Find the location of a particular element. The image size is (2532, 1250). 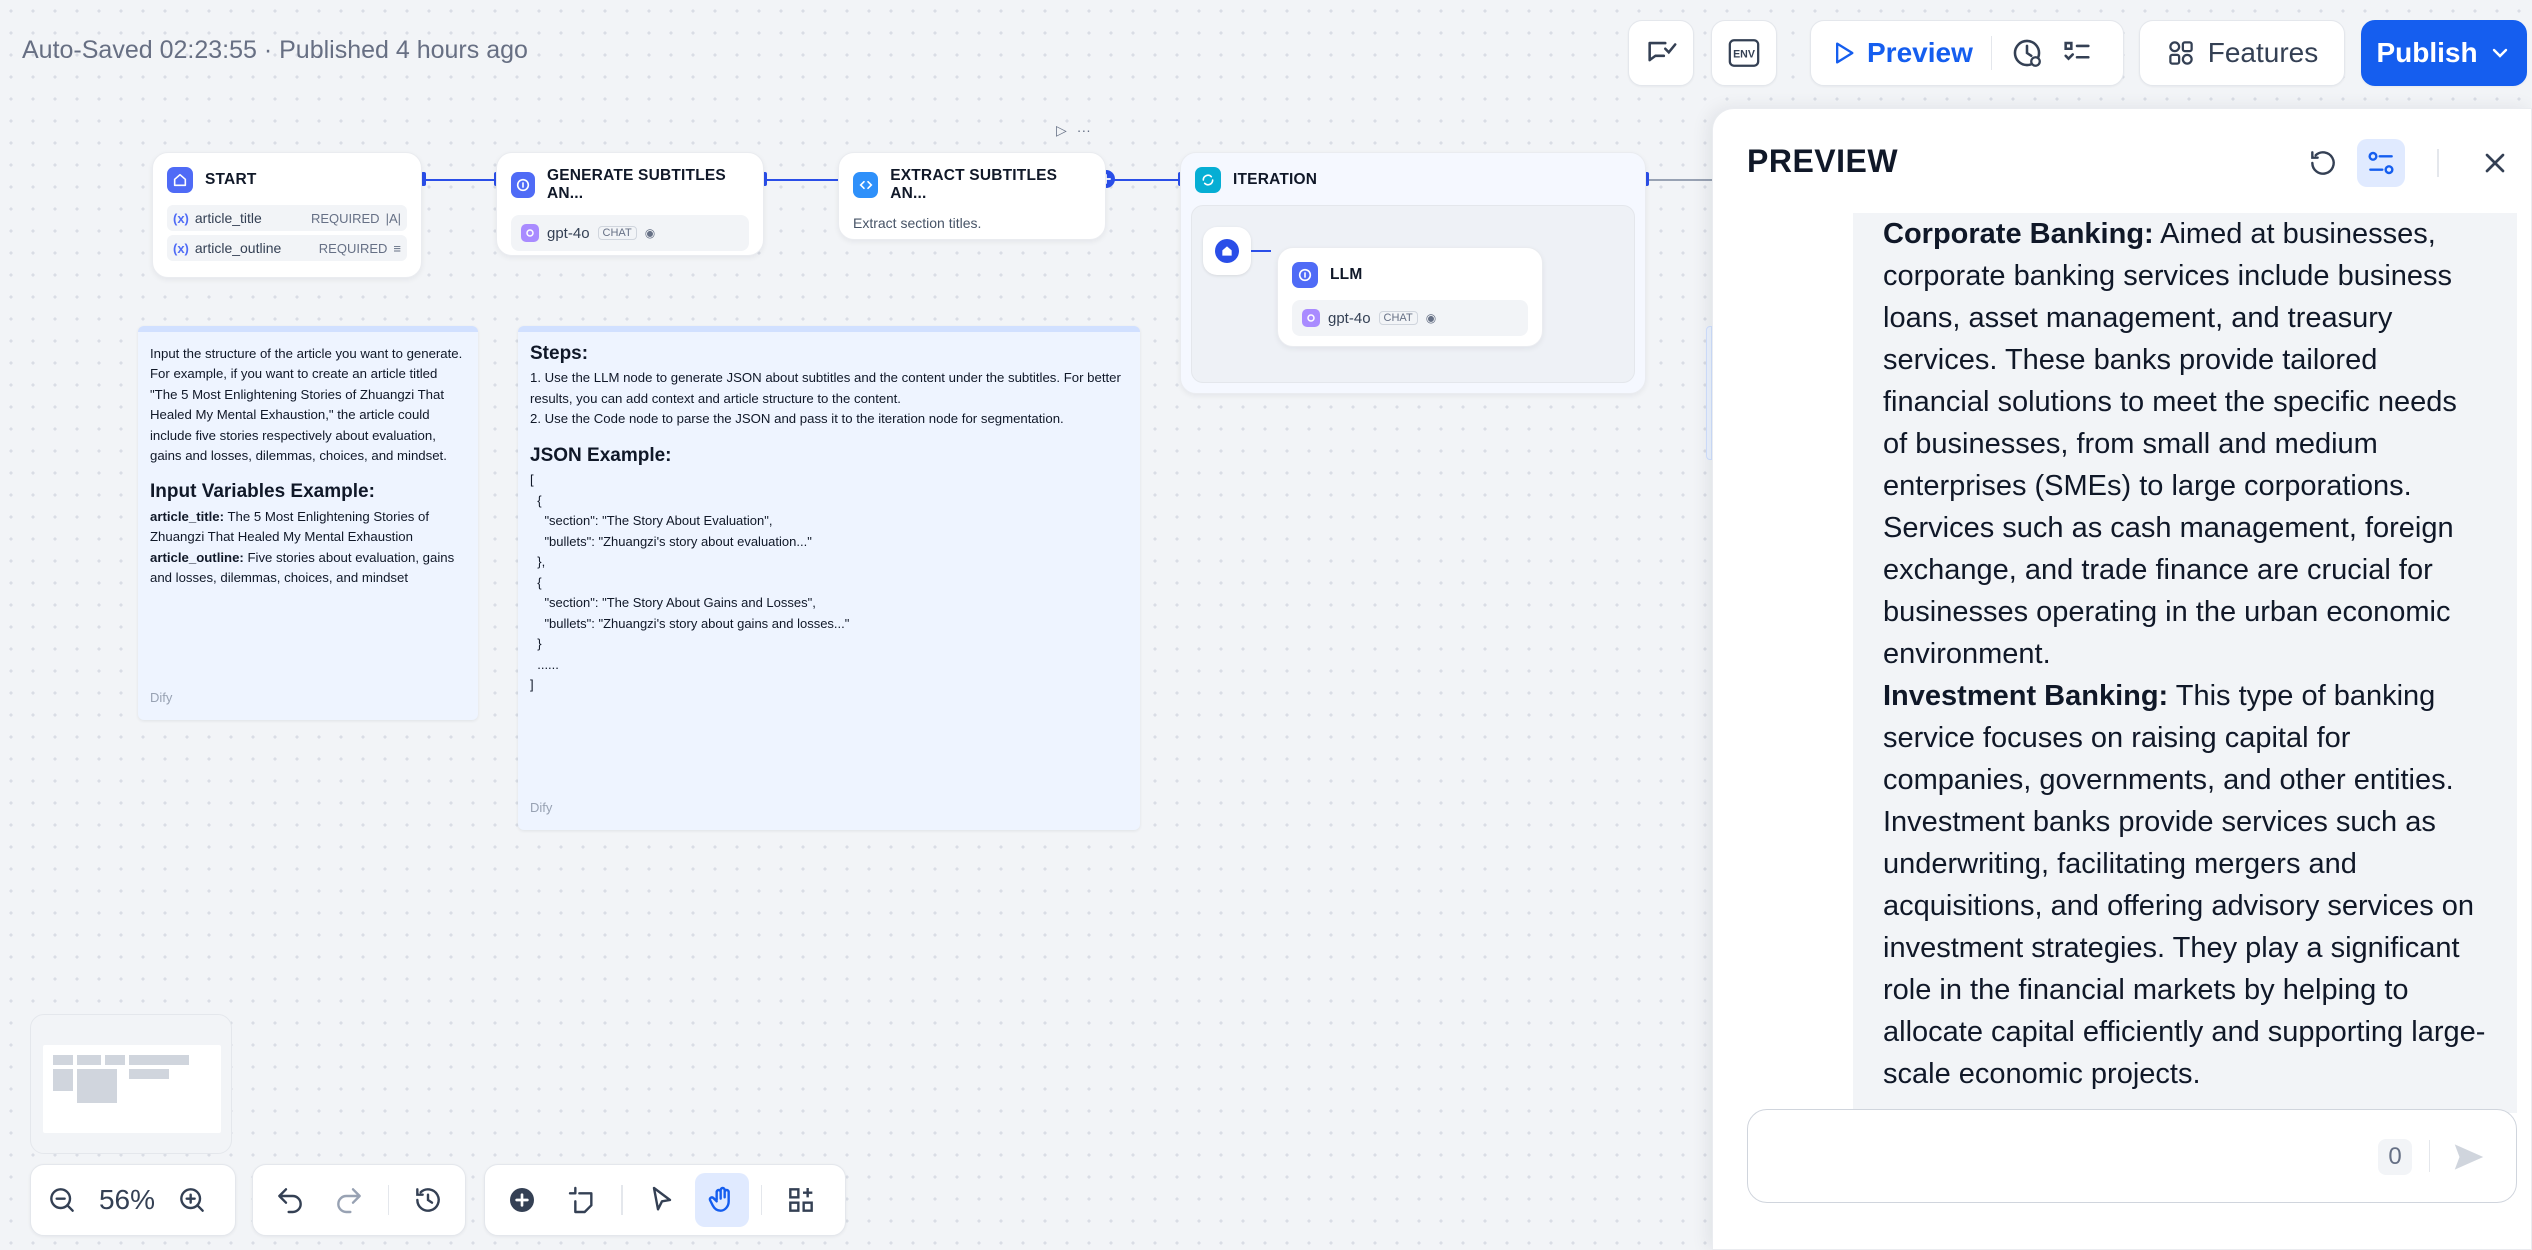

zoom-level: 56% is located at coordinates (127, 1200).